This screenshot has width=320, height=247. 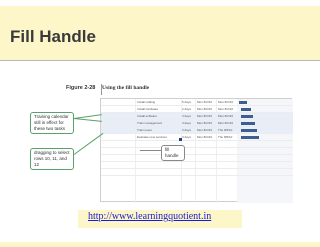 What do you see at coordinates (146, 102) in the screenshot?
I see `task-name: Install cabling` at bounding box center [146, 102].